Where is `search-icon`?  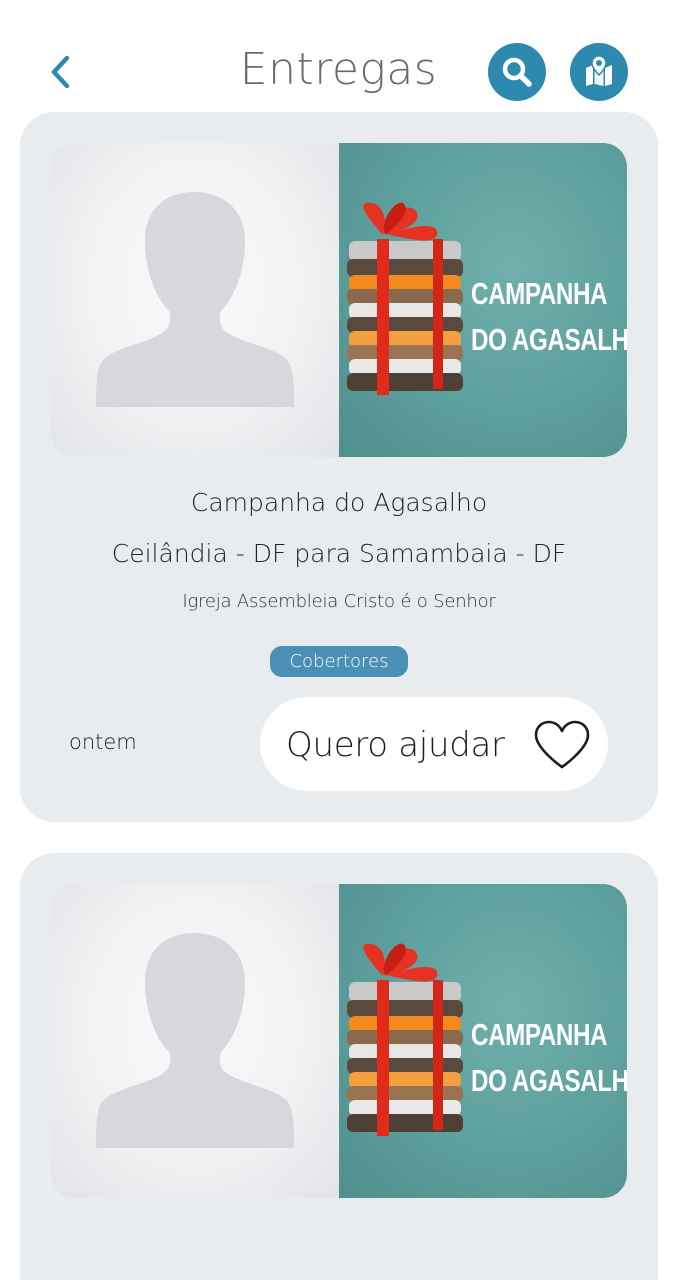
search-icon is located at coordinates (517, 72).